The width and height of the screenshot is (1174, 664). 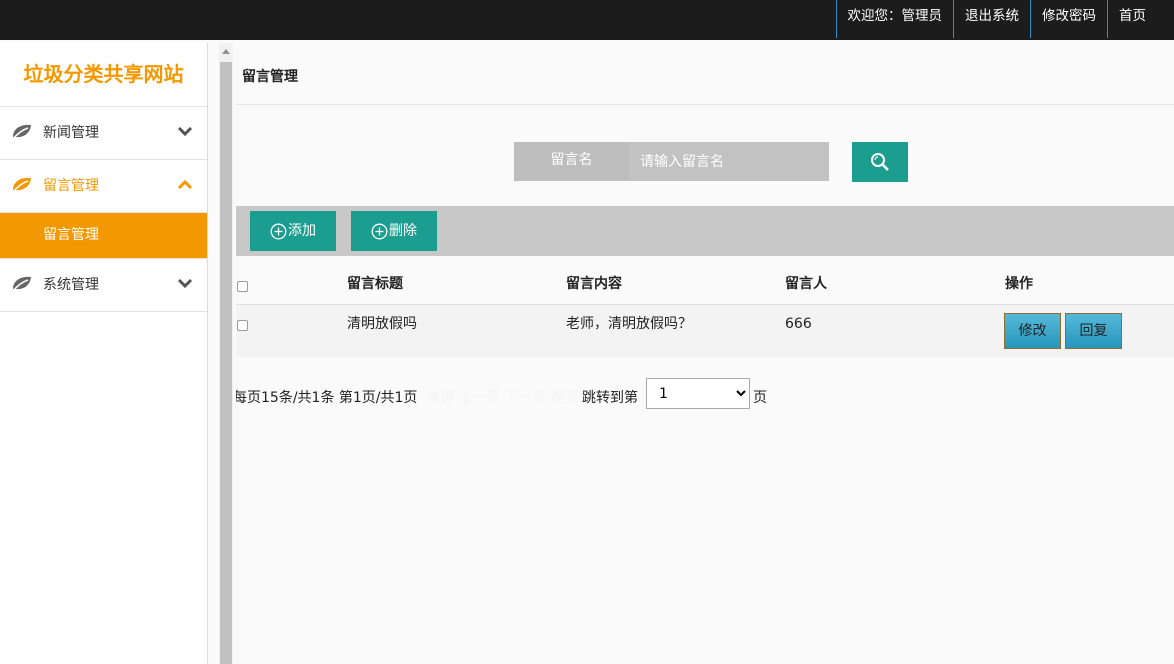 What do you see at coordinates (327, 398) in the screenshot?
I see `pagination-info: 每页15条/共1条 第1页/共1页` at bounding box center [327, 398].